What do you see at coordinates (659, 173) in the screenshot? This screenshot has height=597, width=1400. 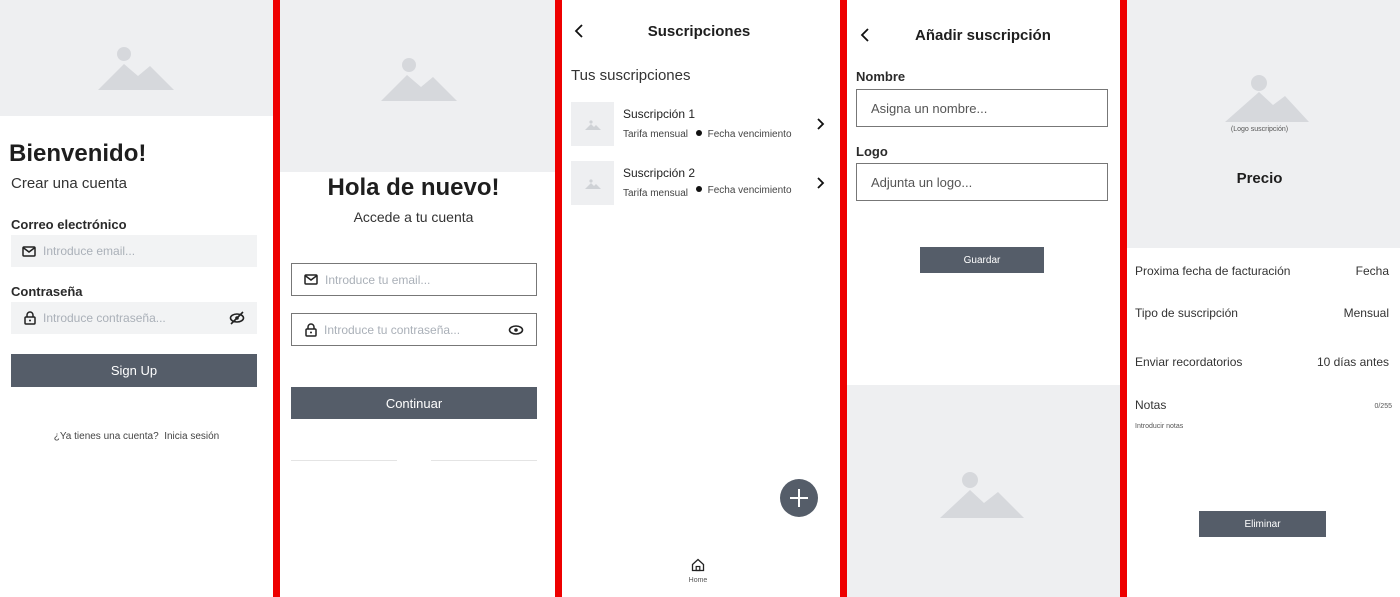 I see `subscription-name: Suscripción 2` at bounding box center [659, 173].